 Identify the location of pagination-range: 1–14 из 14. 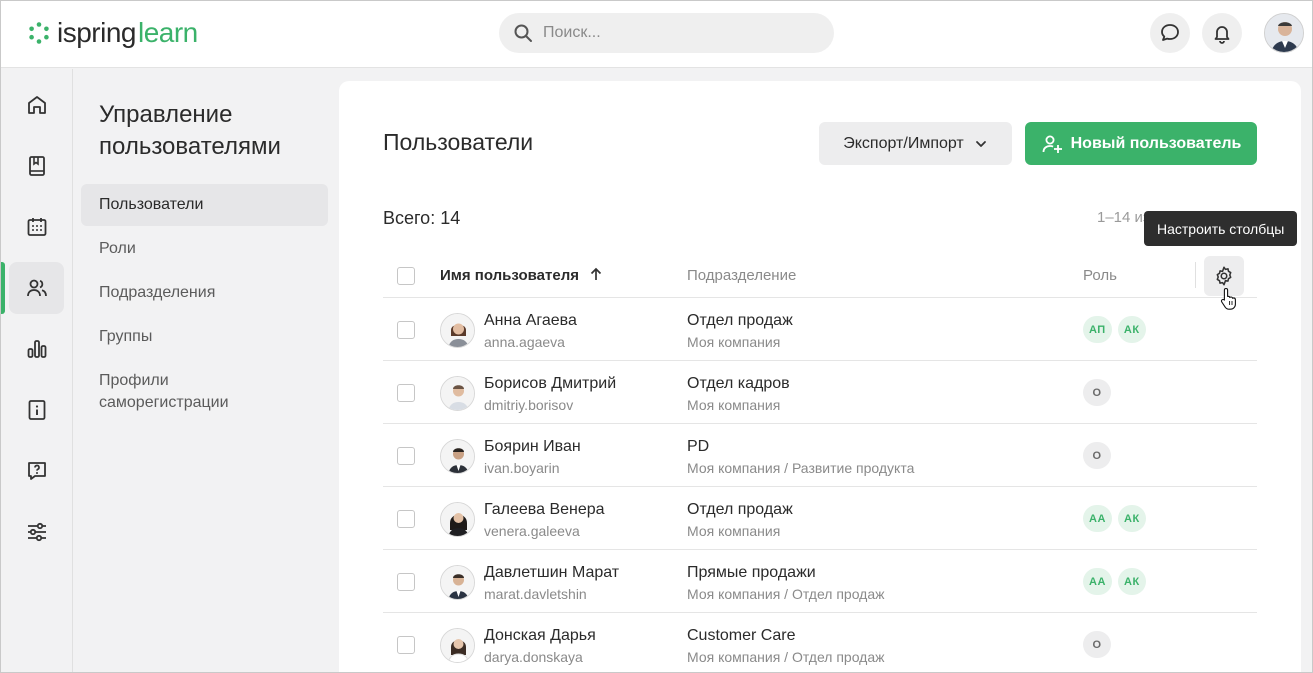
(1122, 217).